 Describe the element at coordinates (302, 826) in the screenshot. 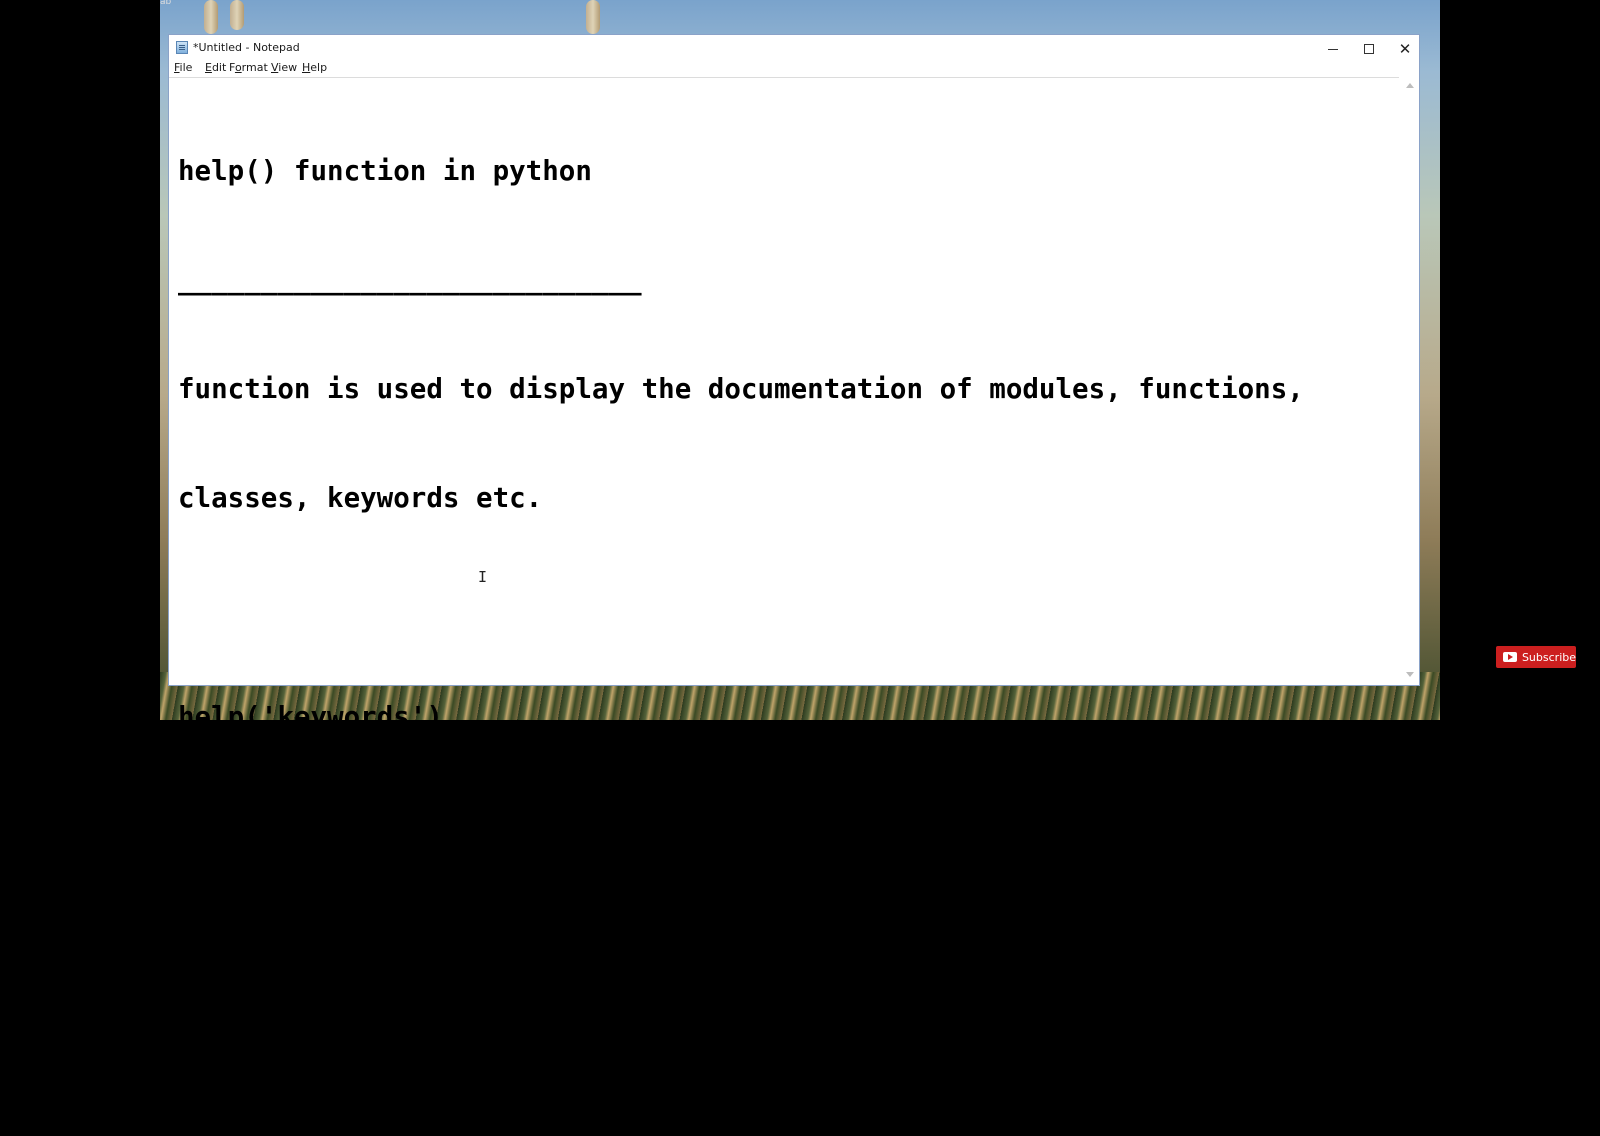

I see `editor-line: help('modules')` at that location.